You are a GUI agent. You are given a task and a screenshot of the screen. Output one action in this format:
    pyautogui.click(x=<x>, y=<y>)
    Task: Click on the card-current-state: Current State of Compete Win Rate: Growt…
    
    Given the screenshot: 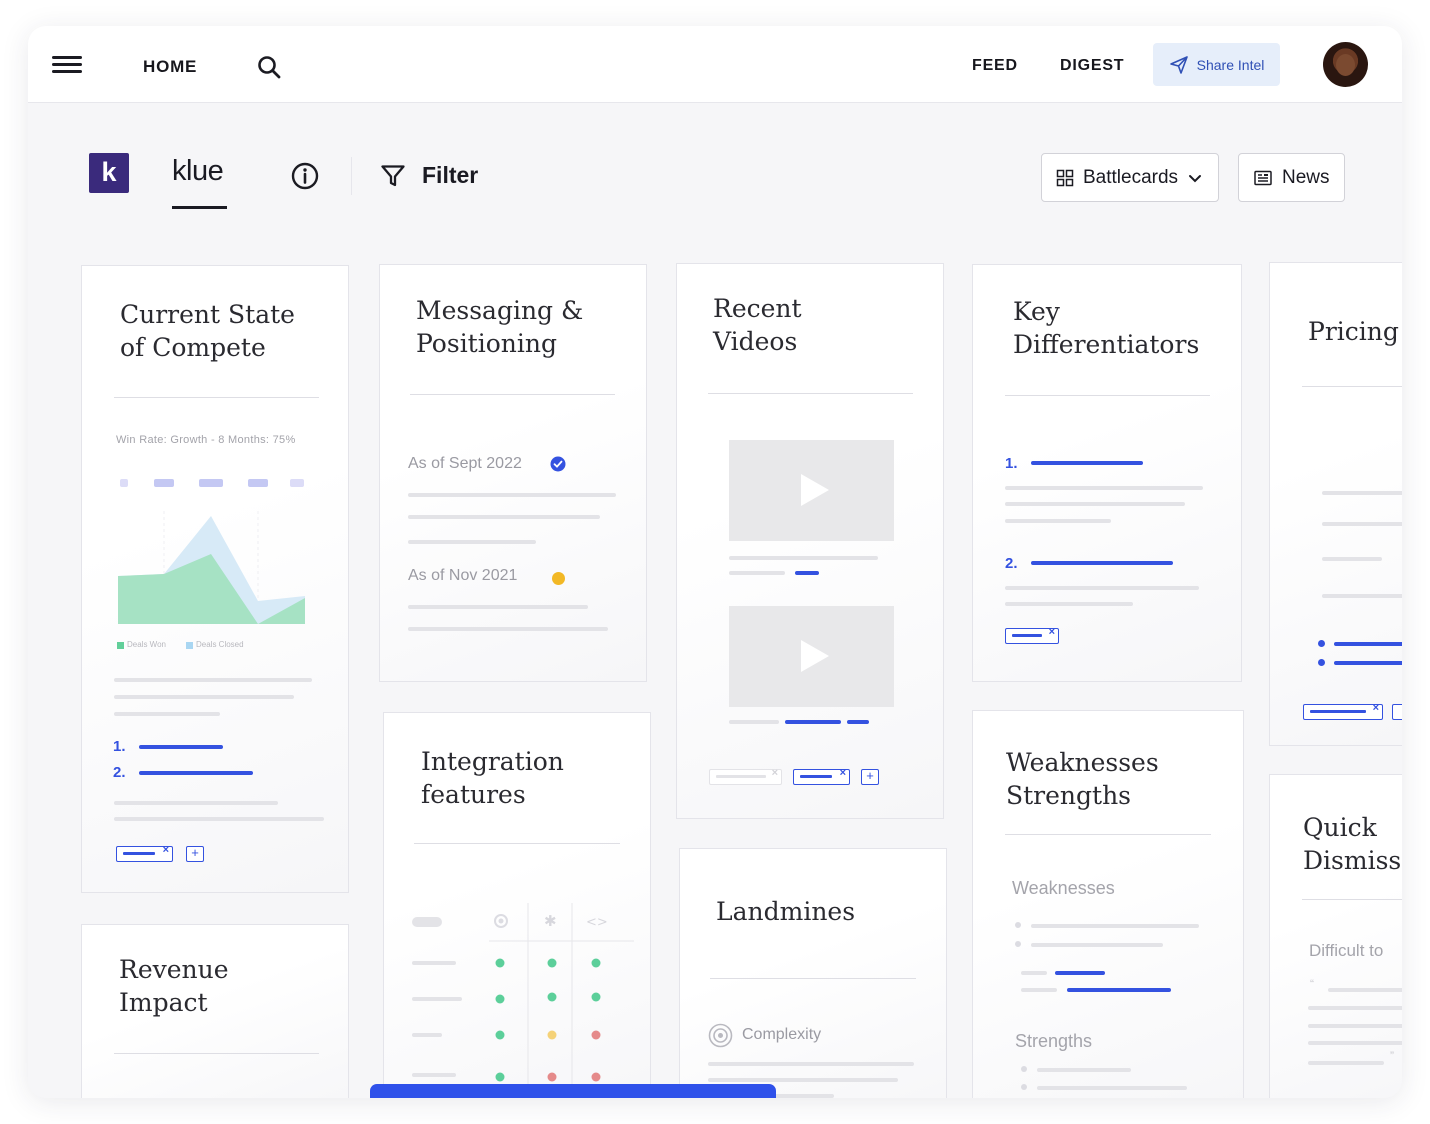 What is the action you would take?
    pyautogui.click(x=215, y=579)
    